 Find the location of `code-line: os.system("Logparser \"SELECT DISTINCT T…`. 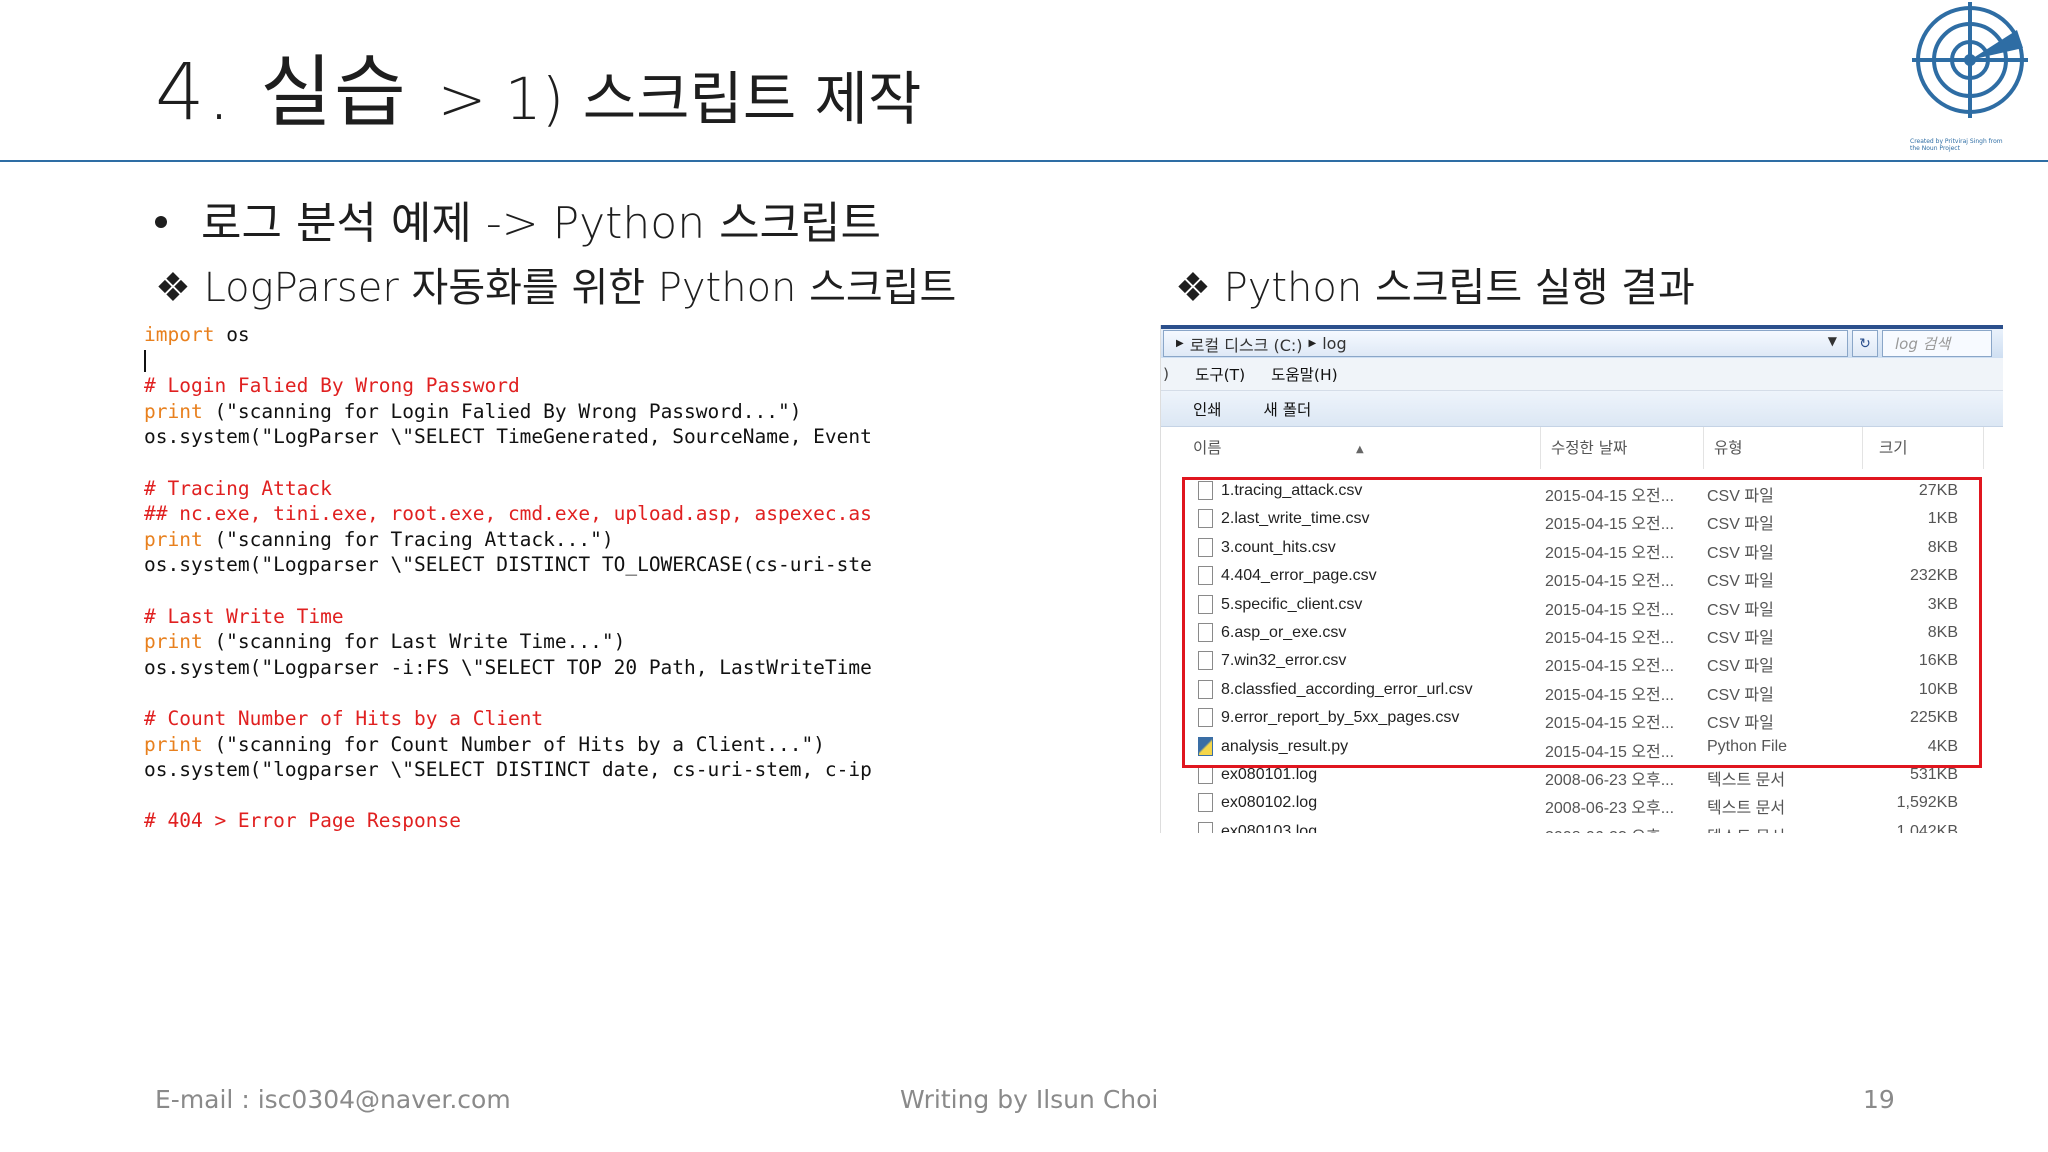

code-line: os.system("Logparser \"SELECT DISTINCT T… is located at coordinates (536, 565).